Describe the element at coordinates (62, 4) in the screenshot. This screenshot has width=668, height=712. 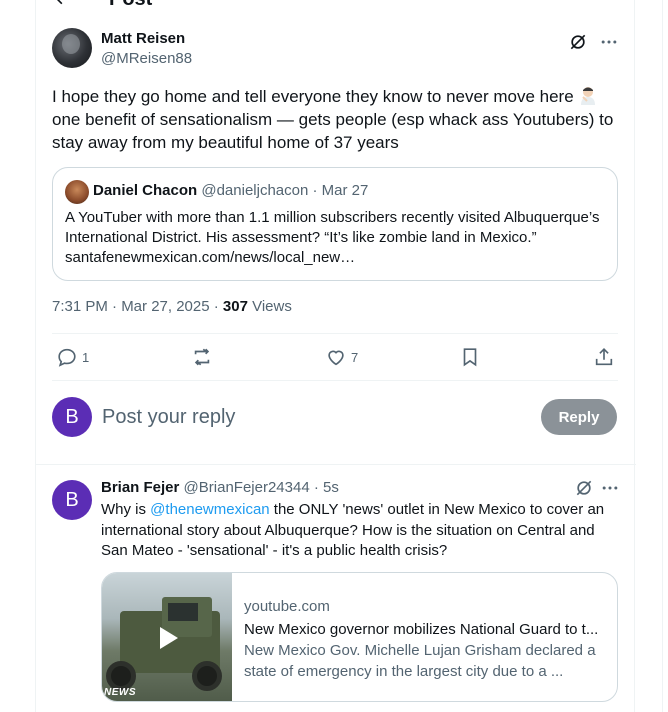
I see `back-arrow-icon` at that location.